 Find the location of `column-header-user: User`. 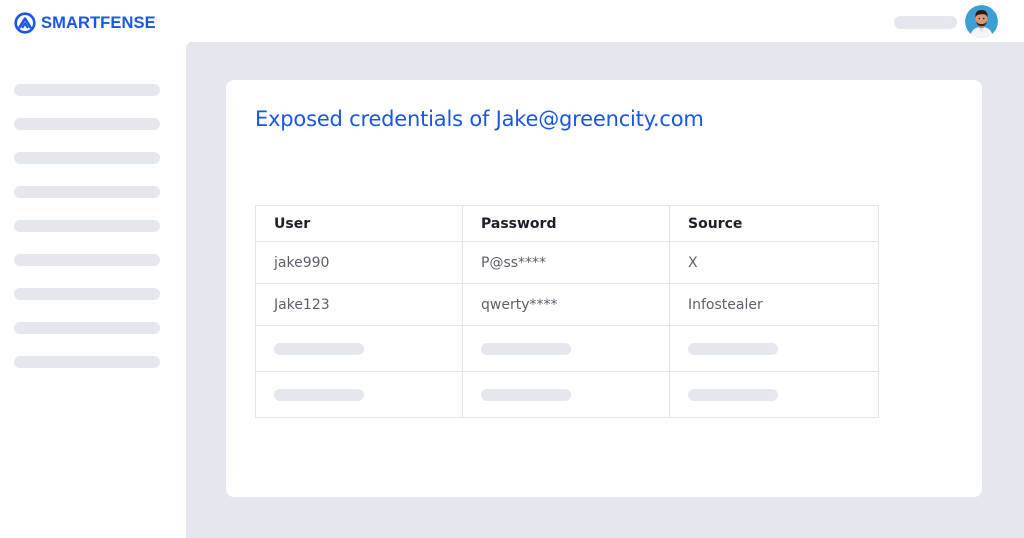

column-header-user: User is located at coordinates (359, 223).